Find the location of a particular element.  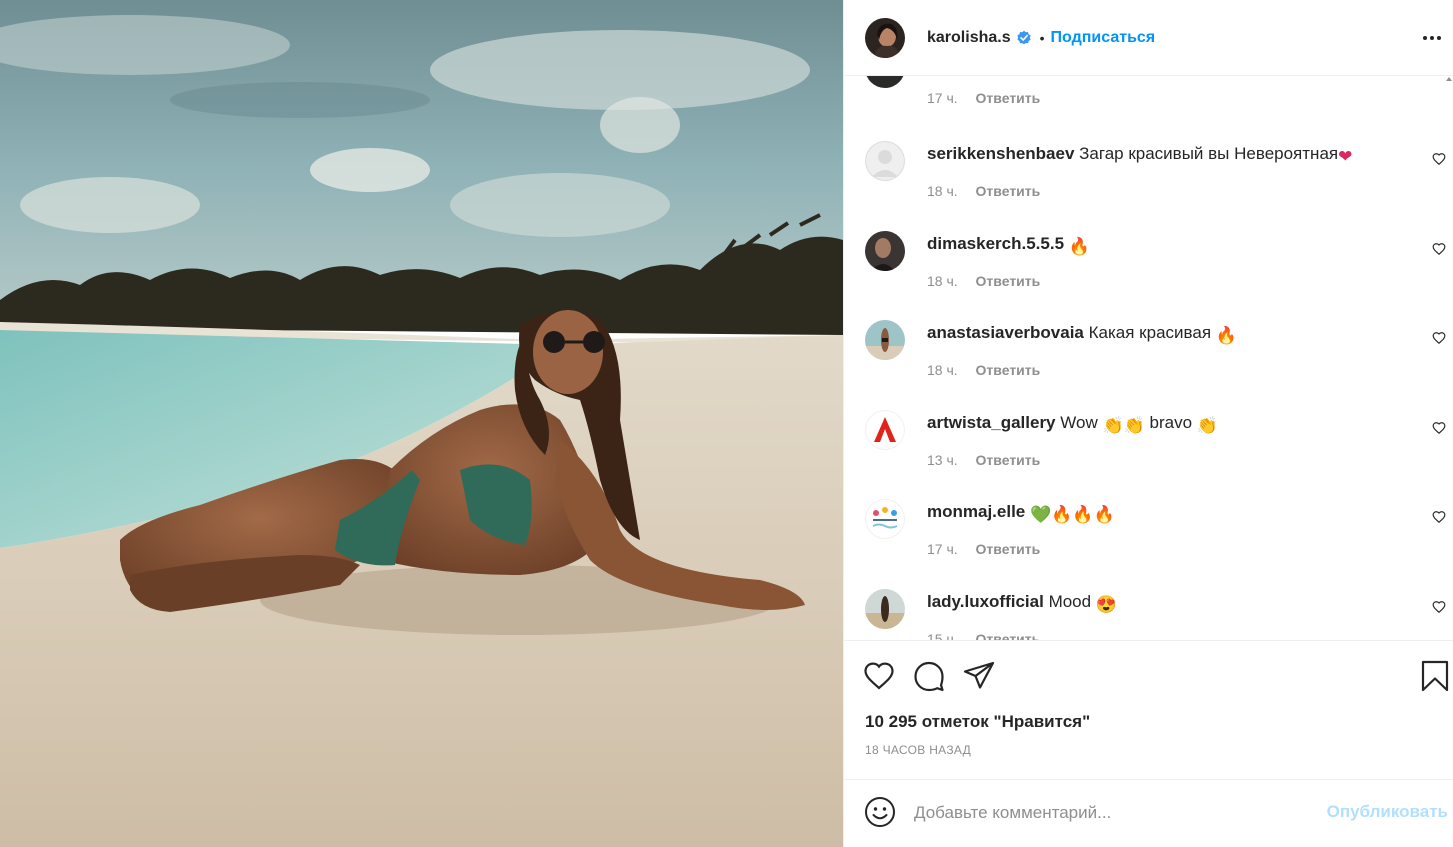

likes-count: 10 295 отметок "Нравится" is located at coordinates (977, 722).